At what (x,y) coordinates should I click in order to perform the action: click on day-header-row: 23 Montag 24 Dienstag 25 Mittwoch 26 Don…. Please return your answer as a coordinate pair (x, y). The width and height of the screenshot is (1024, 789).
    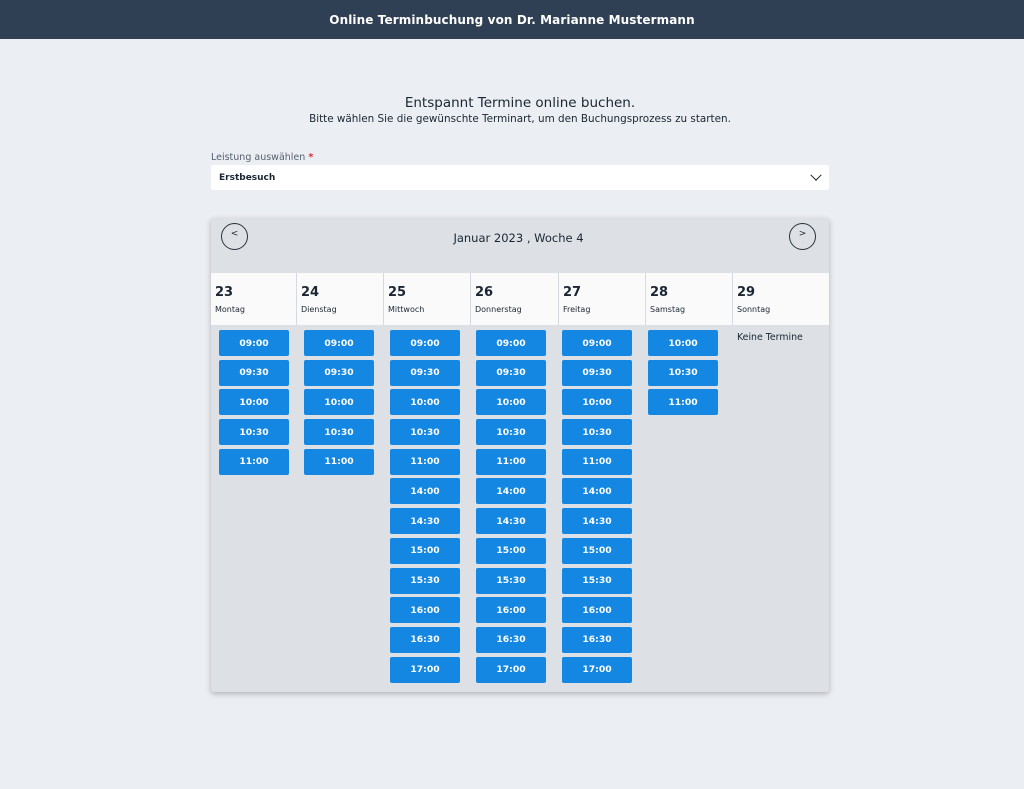
    Looking at the image, I should click on (520, 299).